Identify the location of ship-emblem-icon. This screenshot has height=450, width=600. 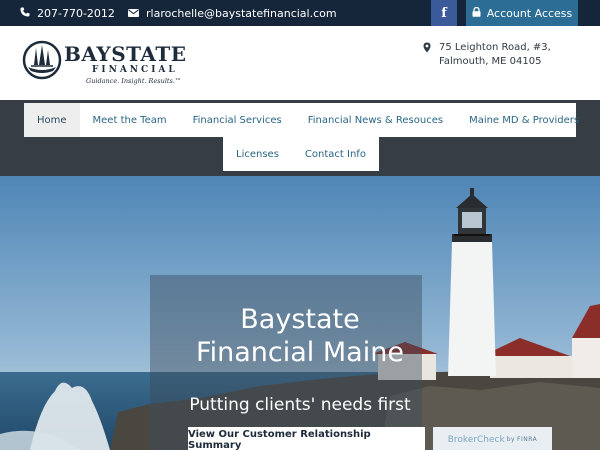
(42, 60).